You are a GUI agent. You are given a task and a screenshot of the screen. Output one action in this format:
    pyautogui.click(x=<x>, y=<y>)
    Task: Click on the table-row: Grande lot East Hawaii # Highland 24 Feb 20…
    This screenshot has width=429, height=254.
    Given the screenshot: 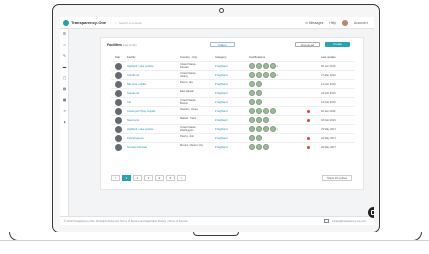 What is the action you would take?
    pyautogui.click(x=233, y=92)
    